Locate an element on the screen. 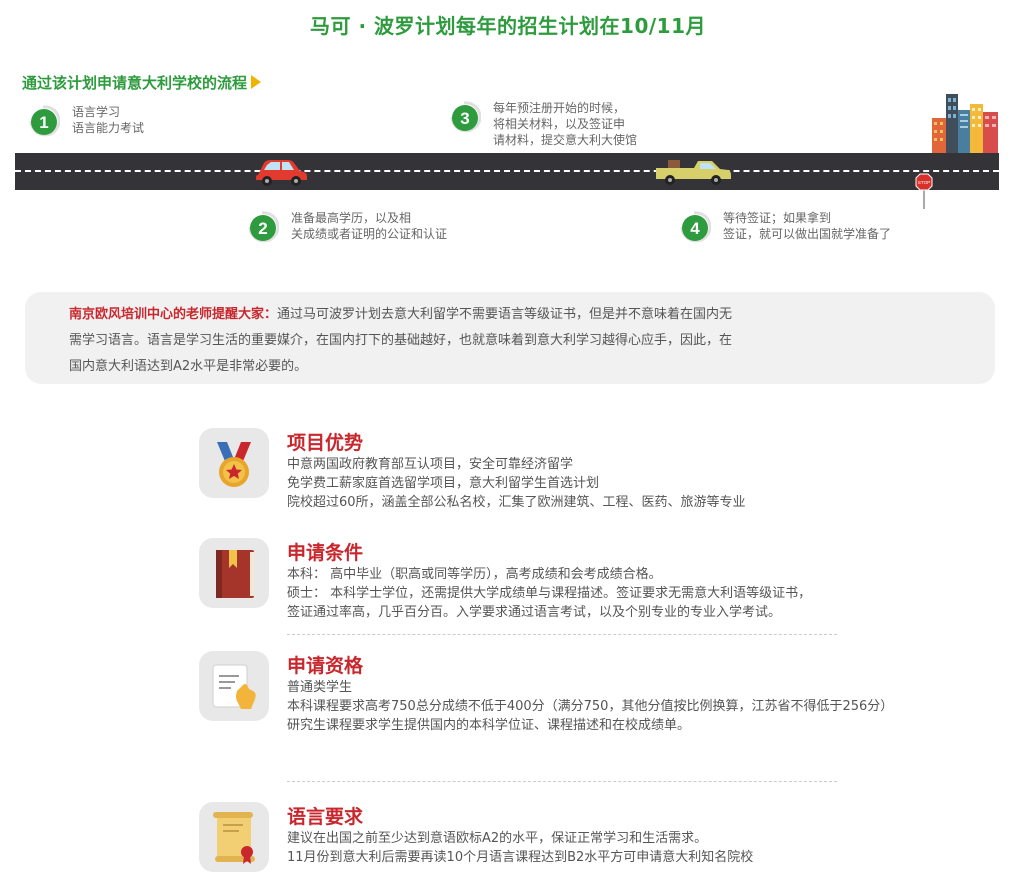 Image resolution: width=1016 pixels, height=884 pixels. page-title: 马可 · 波罗计划每年的招生计划在10/11月 is located at coordinates (508, 26).